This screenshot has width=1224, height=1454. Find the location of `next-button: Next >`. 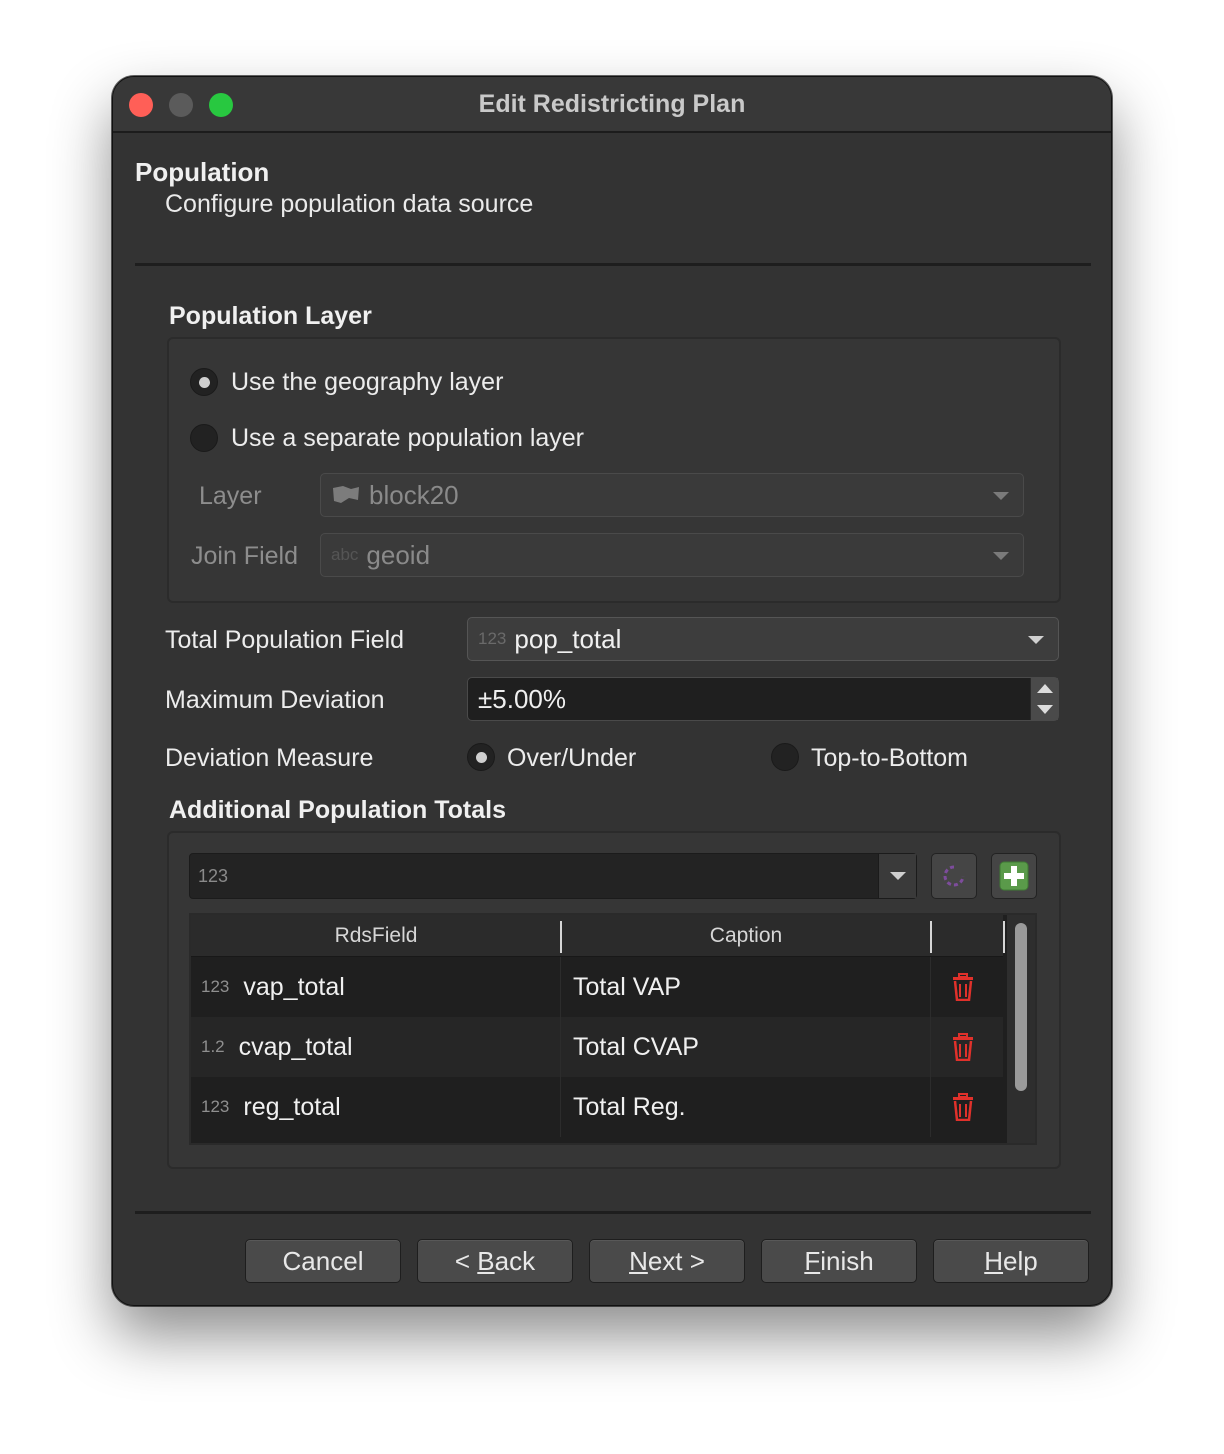

next-button: Next > is located at coordinates (667, 1261).